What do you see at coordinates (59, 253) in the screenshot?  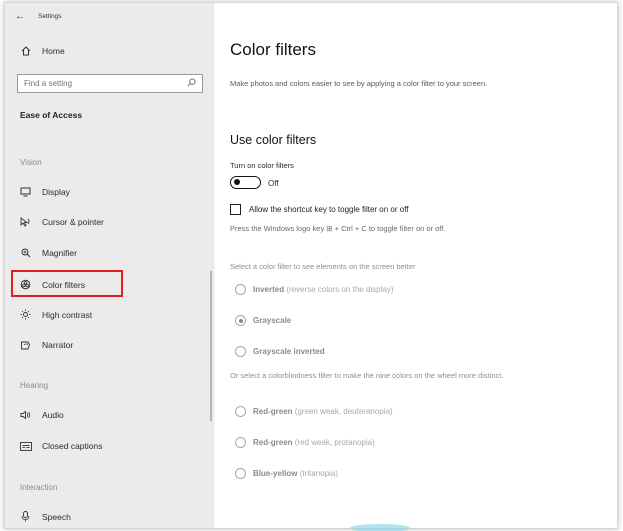 I see `sidebar-item-label: Magnifier` at bounding box center [59, 253].